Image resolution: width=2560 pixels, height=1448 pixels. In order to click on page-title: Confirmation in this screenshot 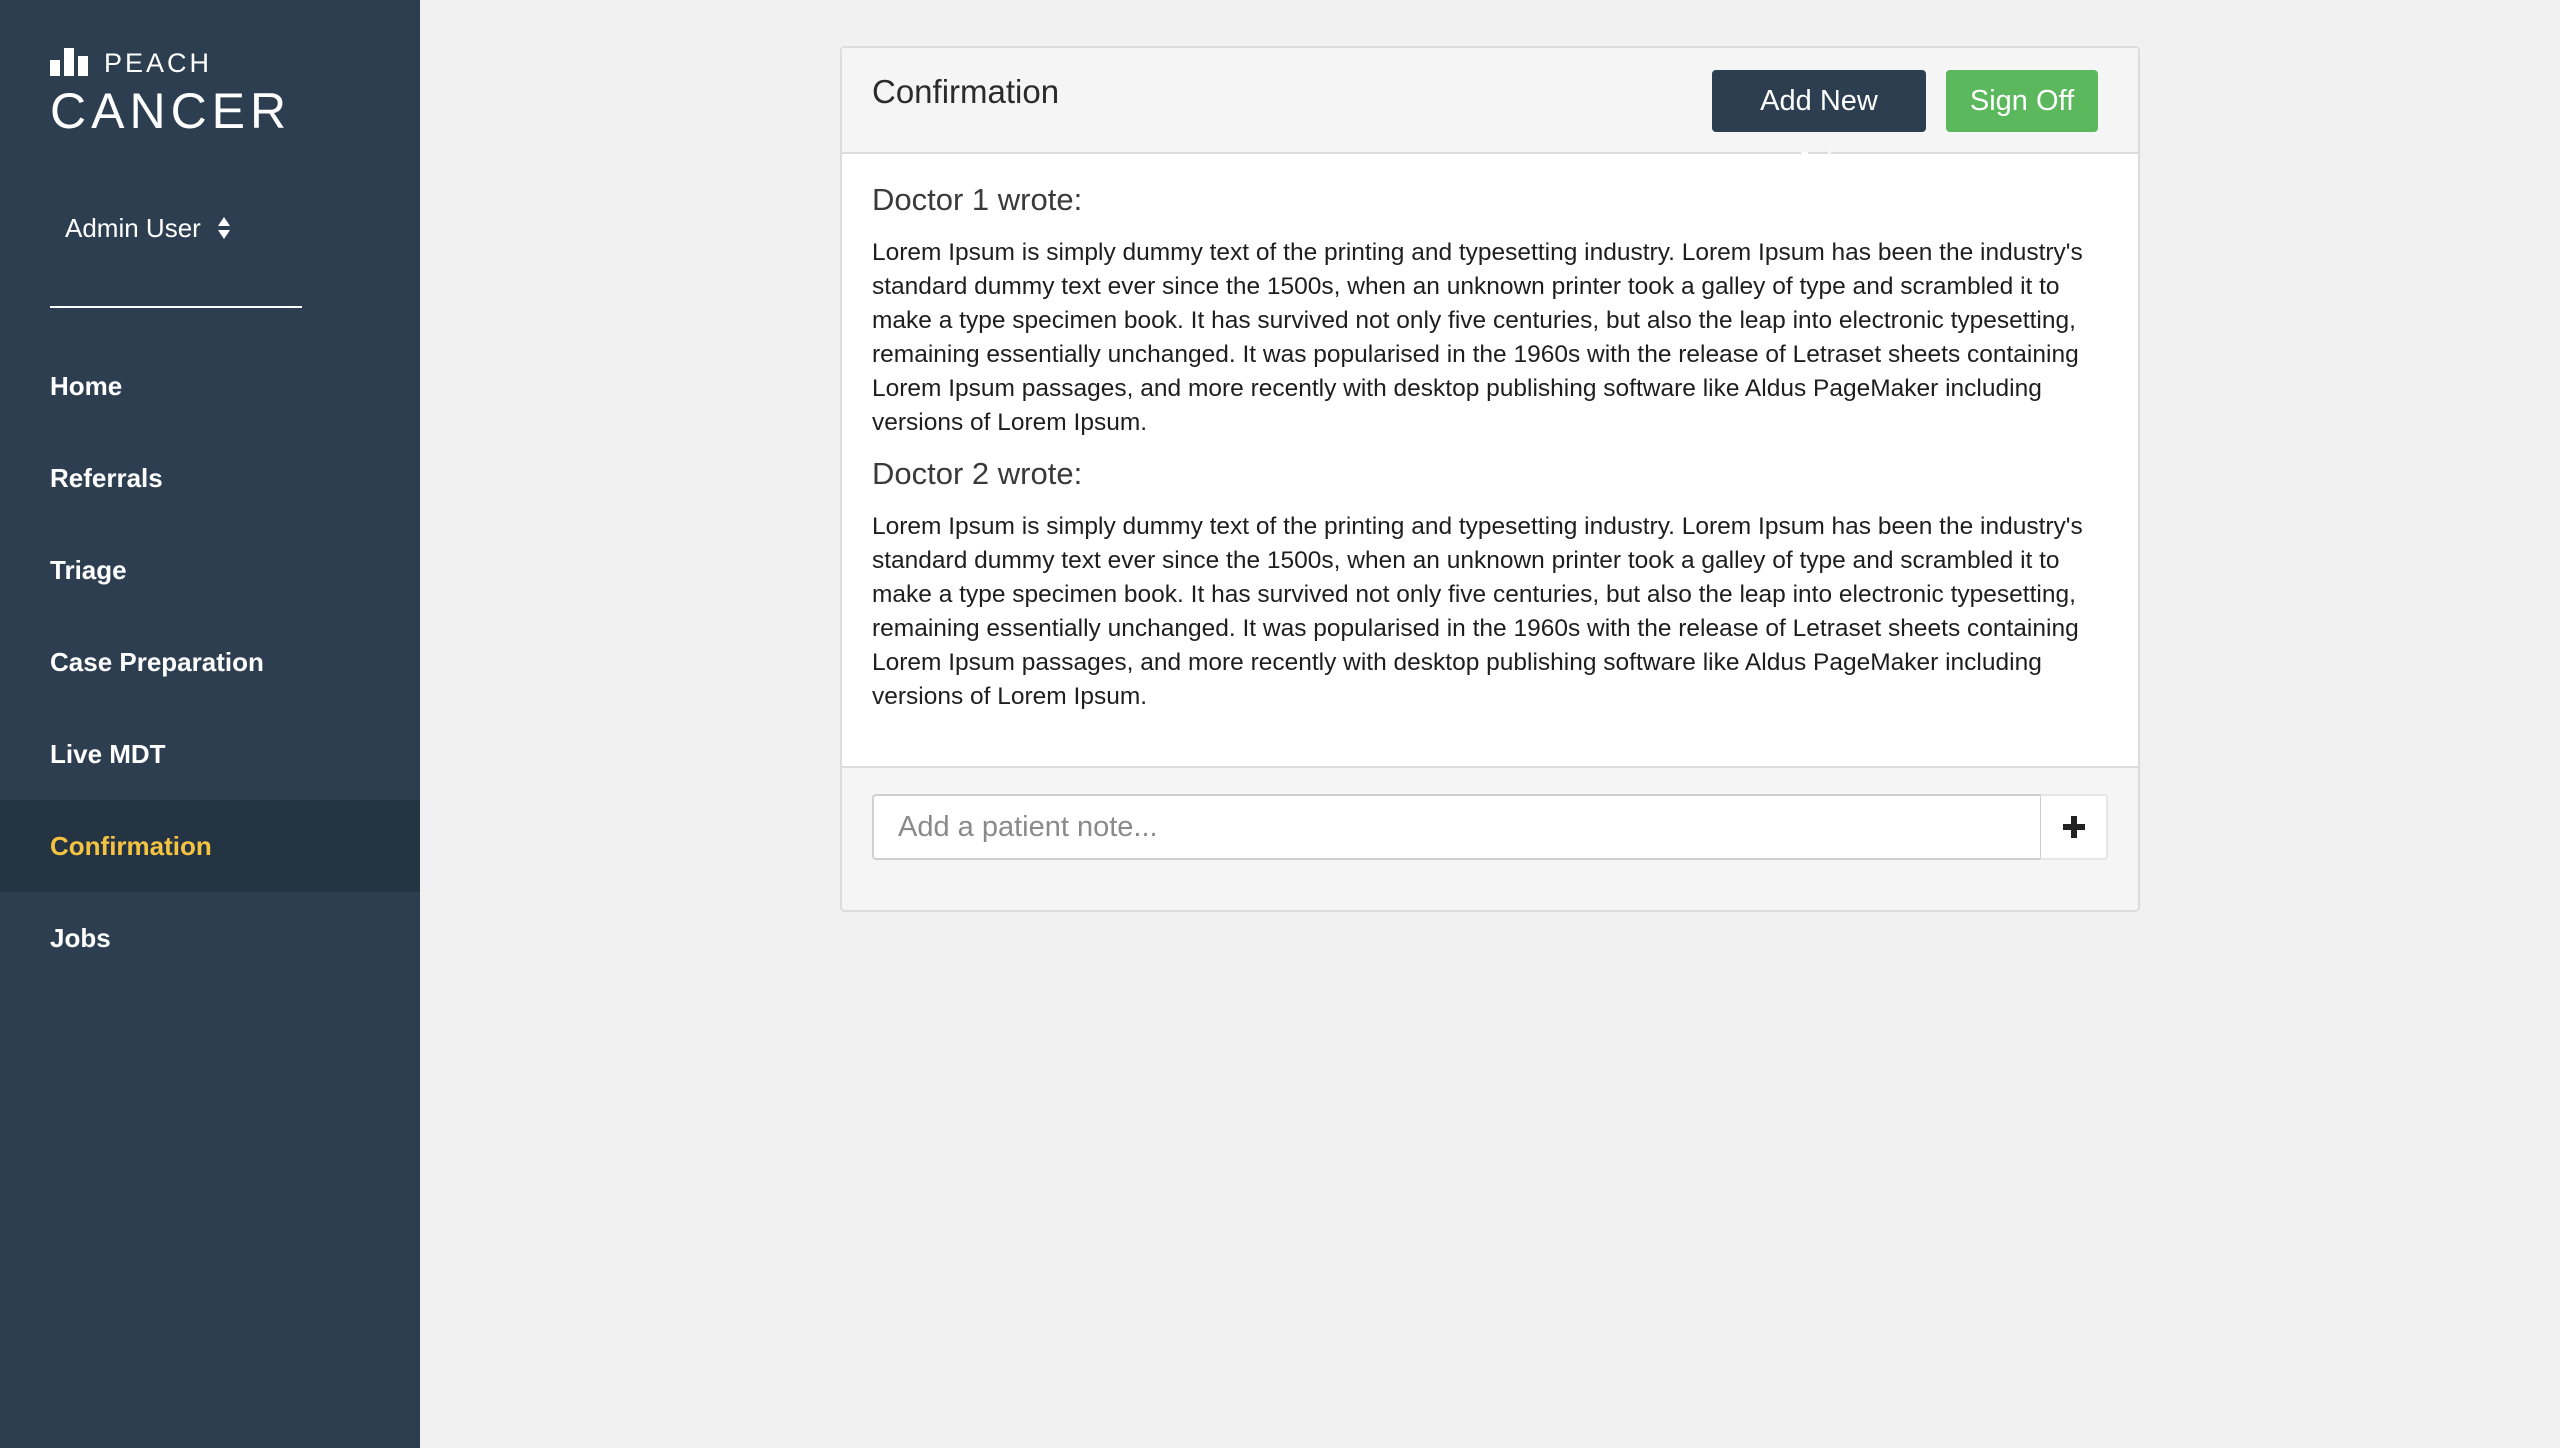, I will do `click(966, 91)`.